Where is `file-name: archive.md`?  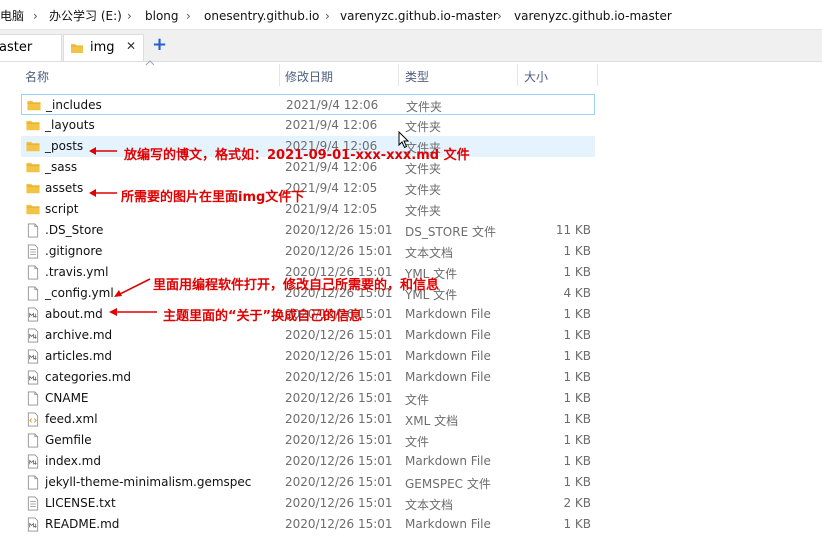
file-name: archive.md is located at coordinates (79, 335).